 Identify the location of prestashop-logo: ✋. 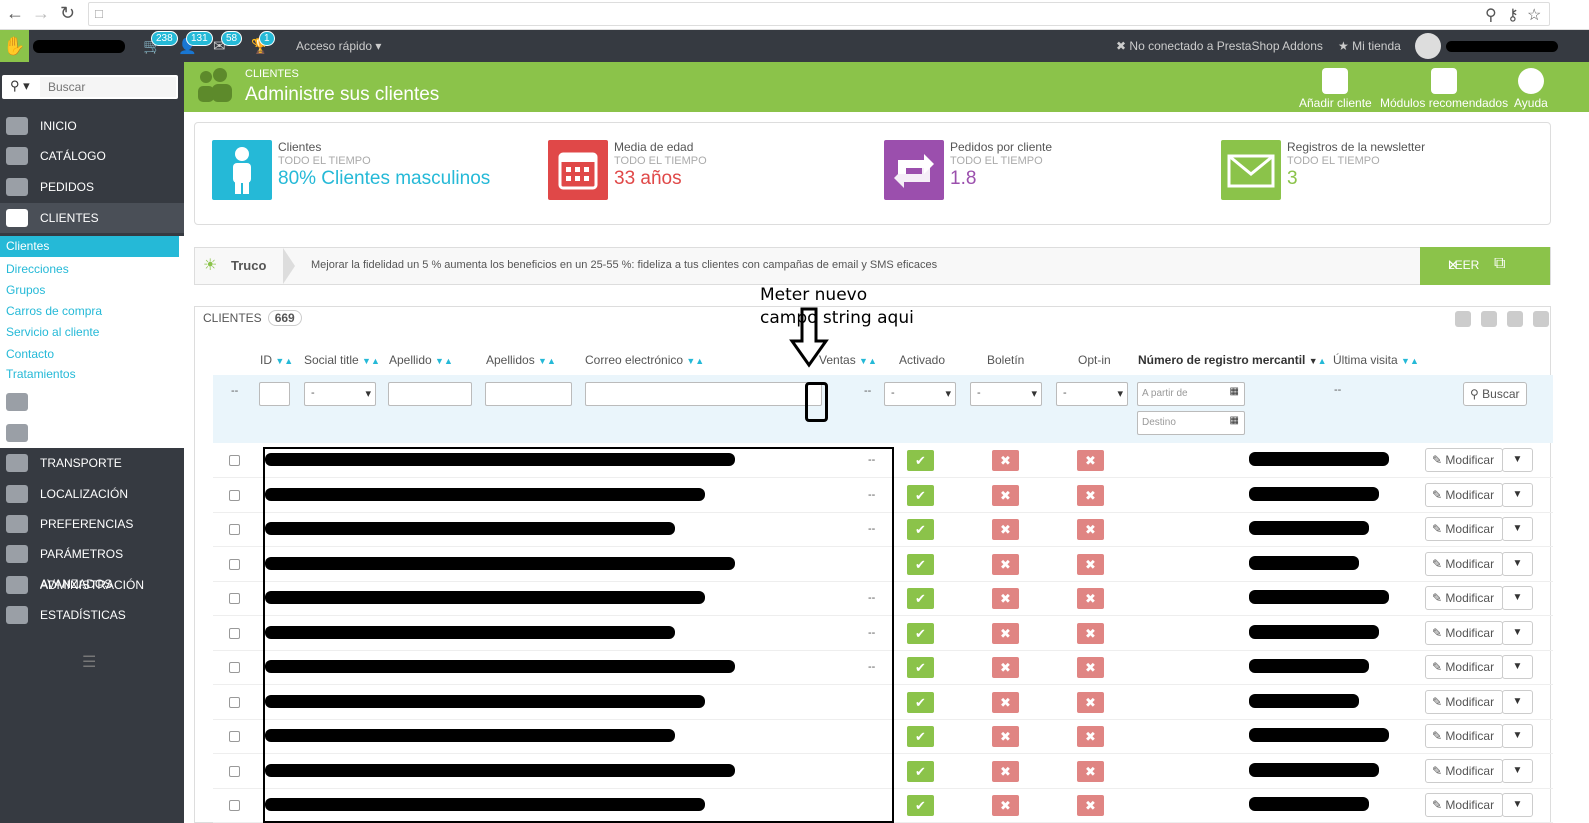
(14, 46).